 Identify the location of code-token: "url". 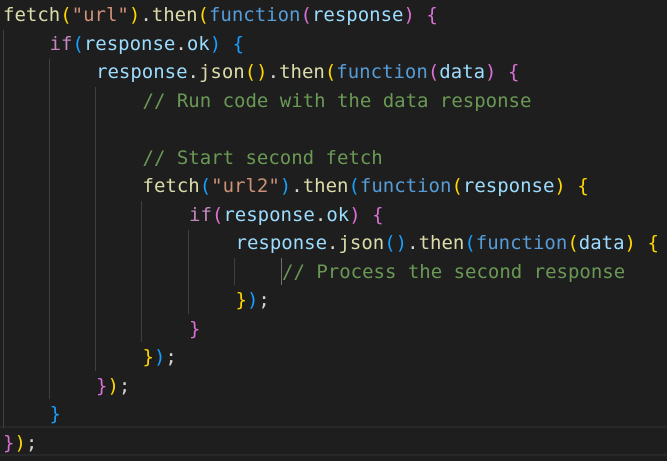
(100, 15).